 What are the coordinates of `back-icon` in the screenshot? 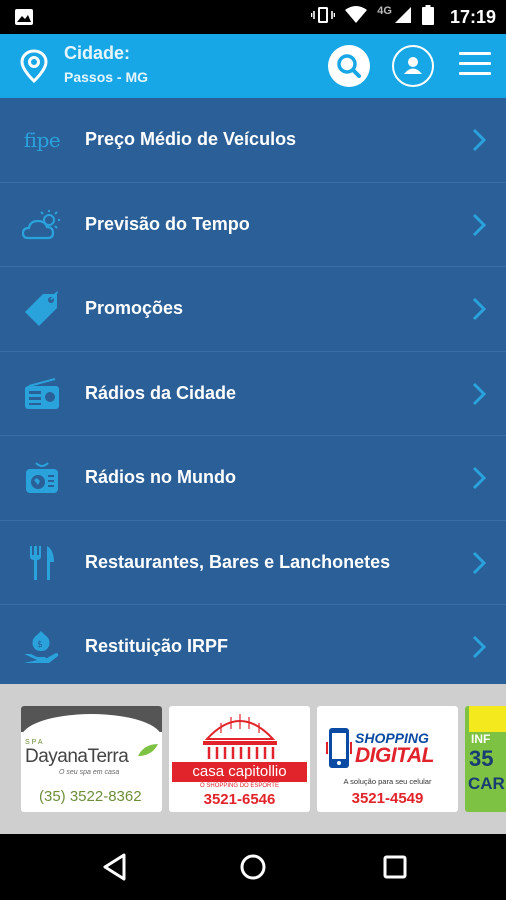 It's located at (115, 867).